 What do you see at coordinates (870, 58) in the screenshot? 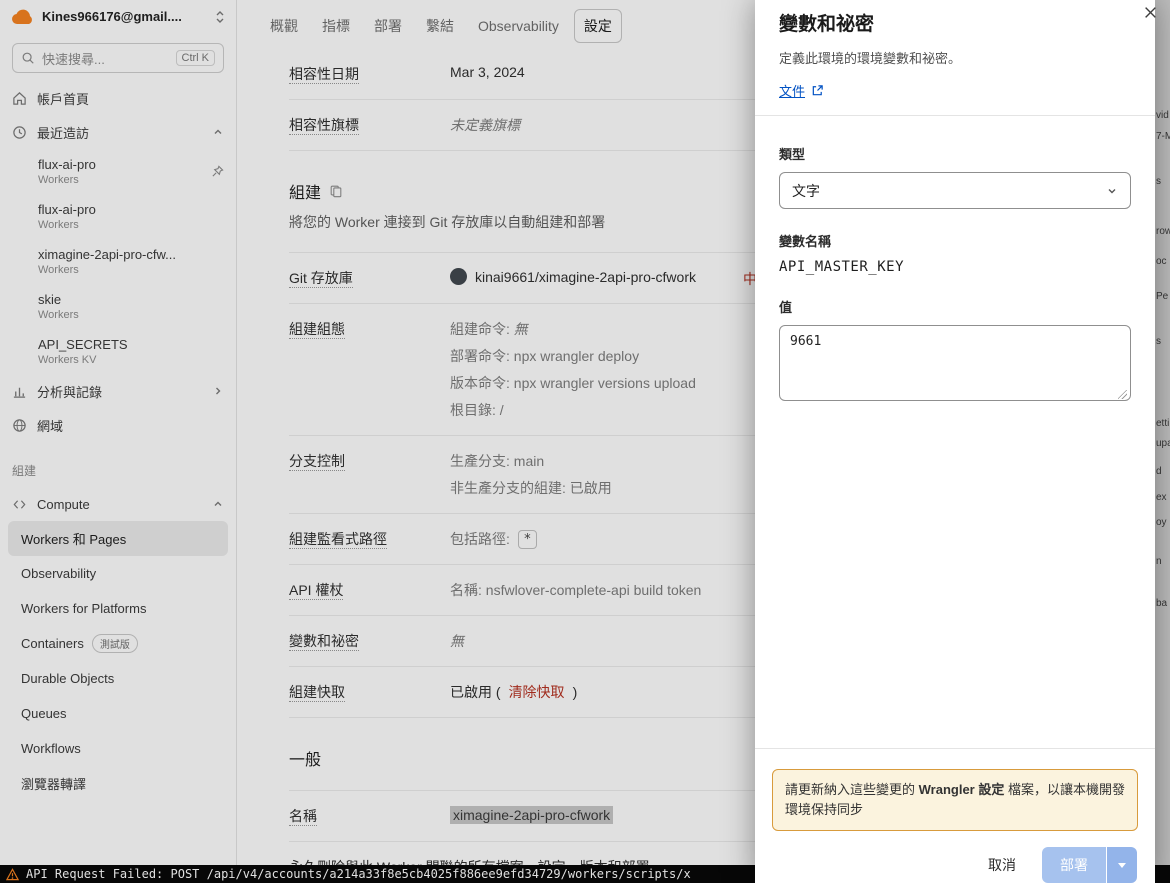
I see `drawer-description: 定義此環境的環境變數和祕密。` at bounding box center [870, 58].